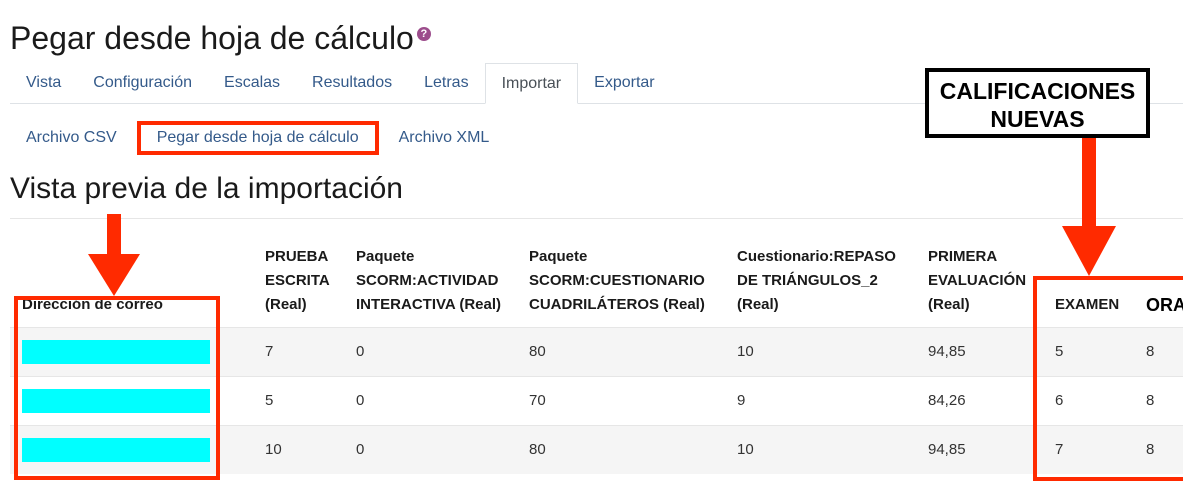 Image resolution: width=1183 pixels, height=485 pixels. I want to click on subtab-archivo-xml: Archivo XML, so click(444, 138).